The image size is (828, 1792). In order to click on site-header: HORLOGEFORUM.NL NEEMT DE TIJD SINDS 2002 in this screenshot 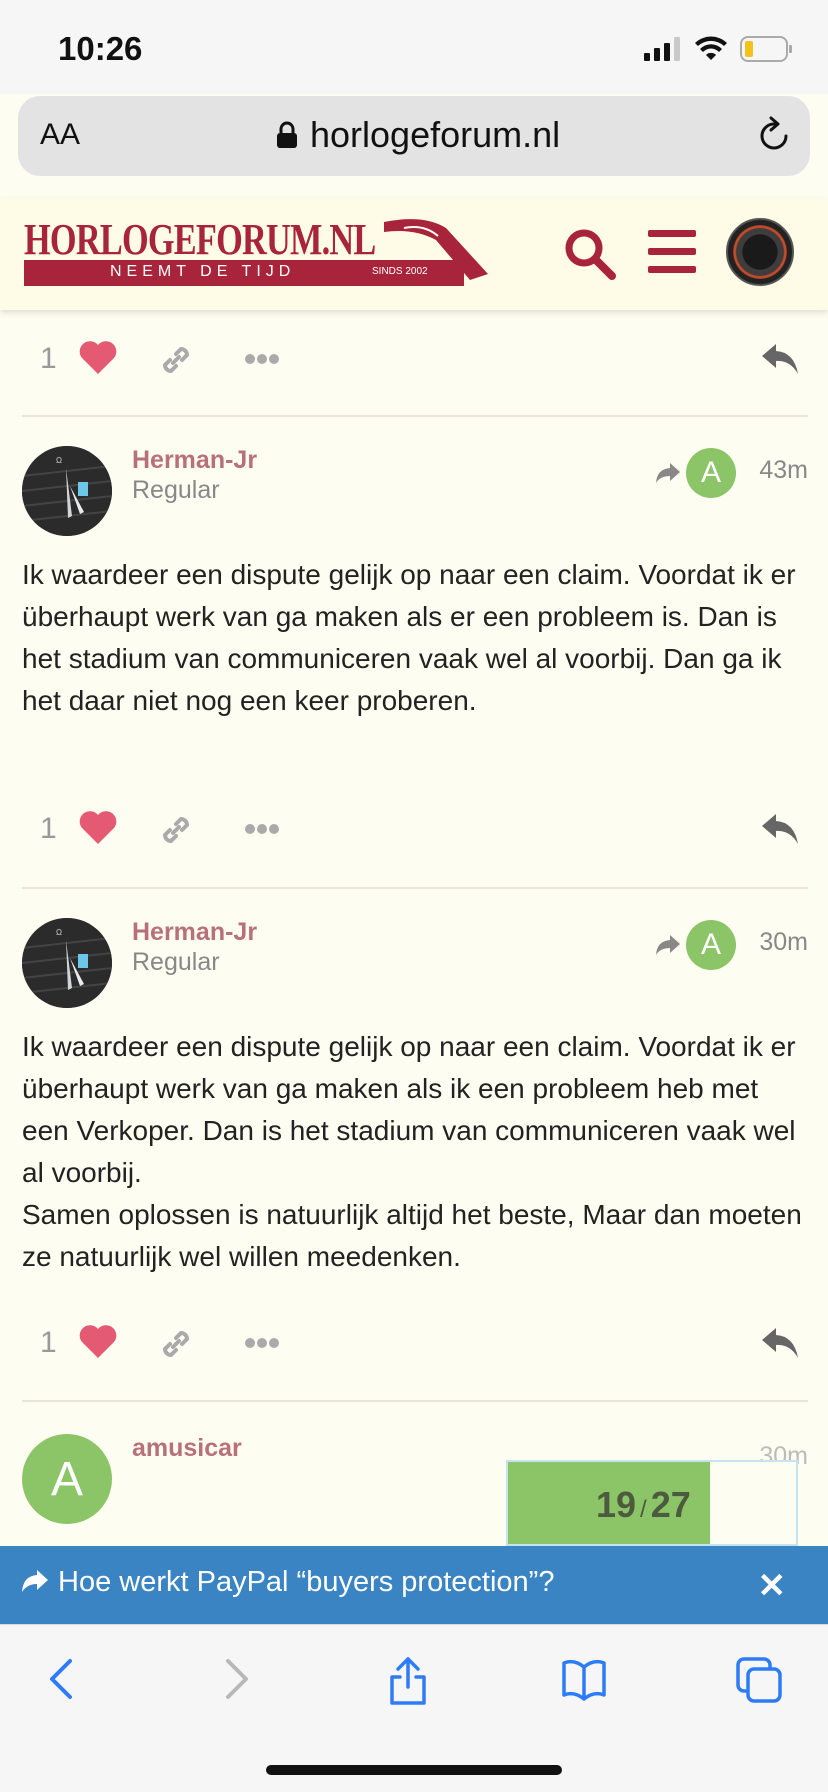, I will do `click(414, 254)`.